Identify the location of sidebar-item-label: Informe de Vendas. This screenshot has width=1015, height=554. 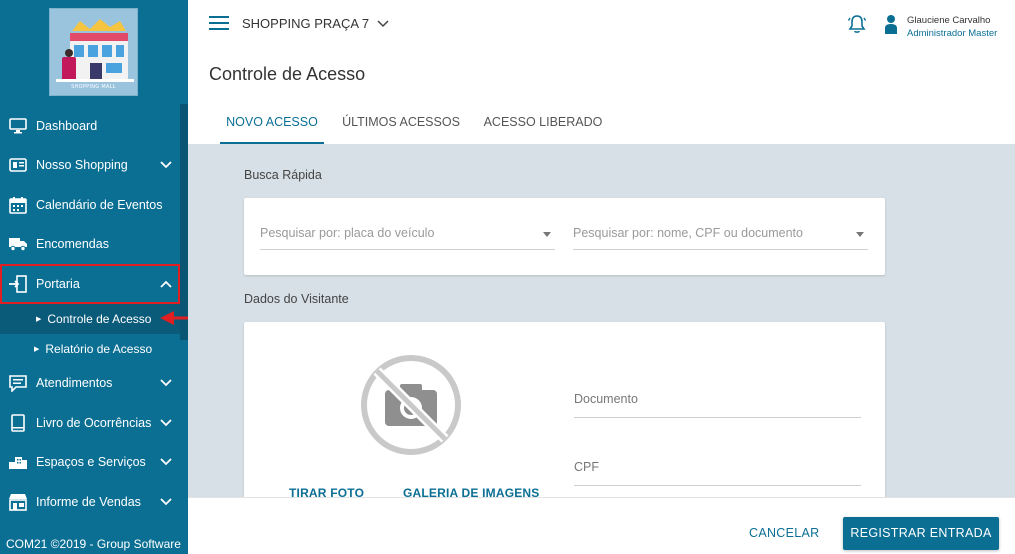
(88, 501).